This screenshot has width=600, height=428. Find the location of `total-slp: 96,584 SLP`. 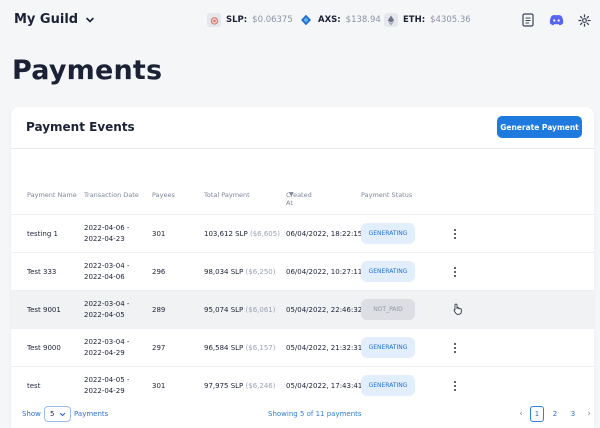

total-slp: 96,584 SLP is located at coordinates (224, 348).